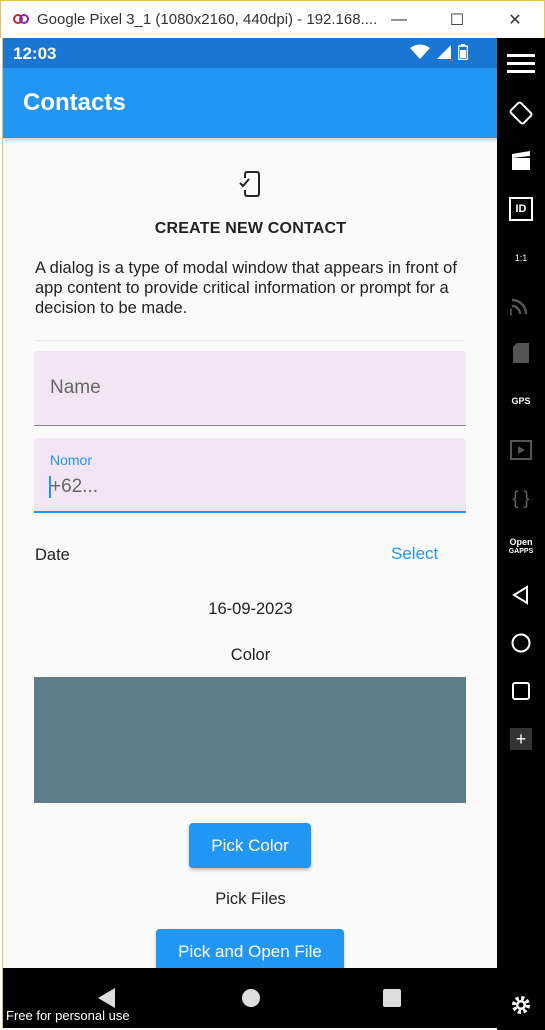 The height and width of the screenshot is (1030, 545). Describe the element at coordinates (457, 20) in the screenshot. I see `maximize-button: ☐` at that location.